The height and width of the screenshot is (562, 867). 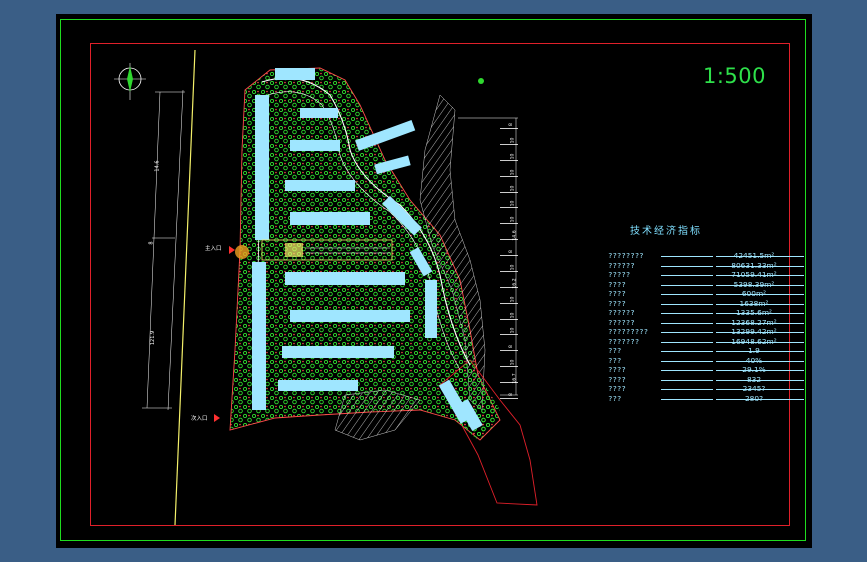 What do you see at coordinates (754, 388) in the screenshot?
I see `indicator-value: 2345?` at bounding box center [754, 388].